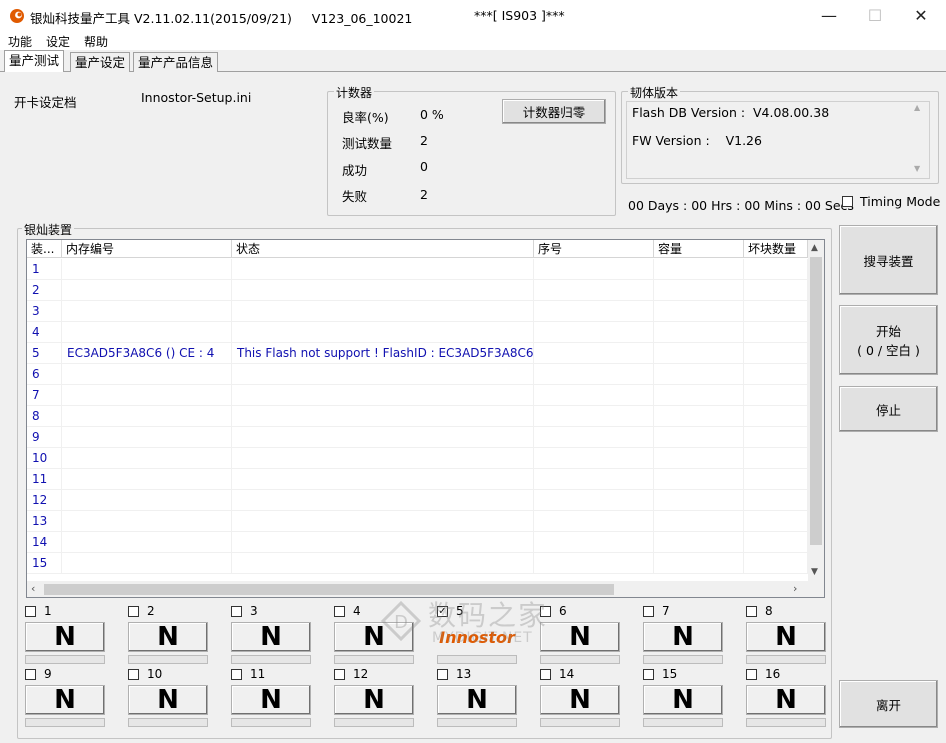  What do you see at coordinates (417, 311) in the screenshot?
I see `table-row: 3` at bounding box center [417, 311].